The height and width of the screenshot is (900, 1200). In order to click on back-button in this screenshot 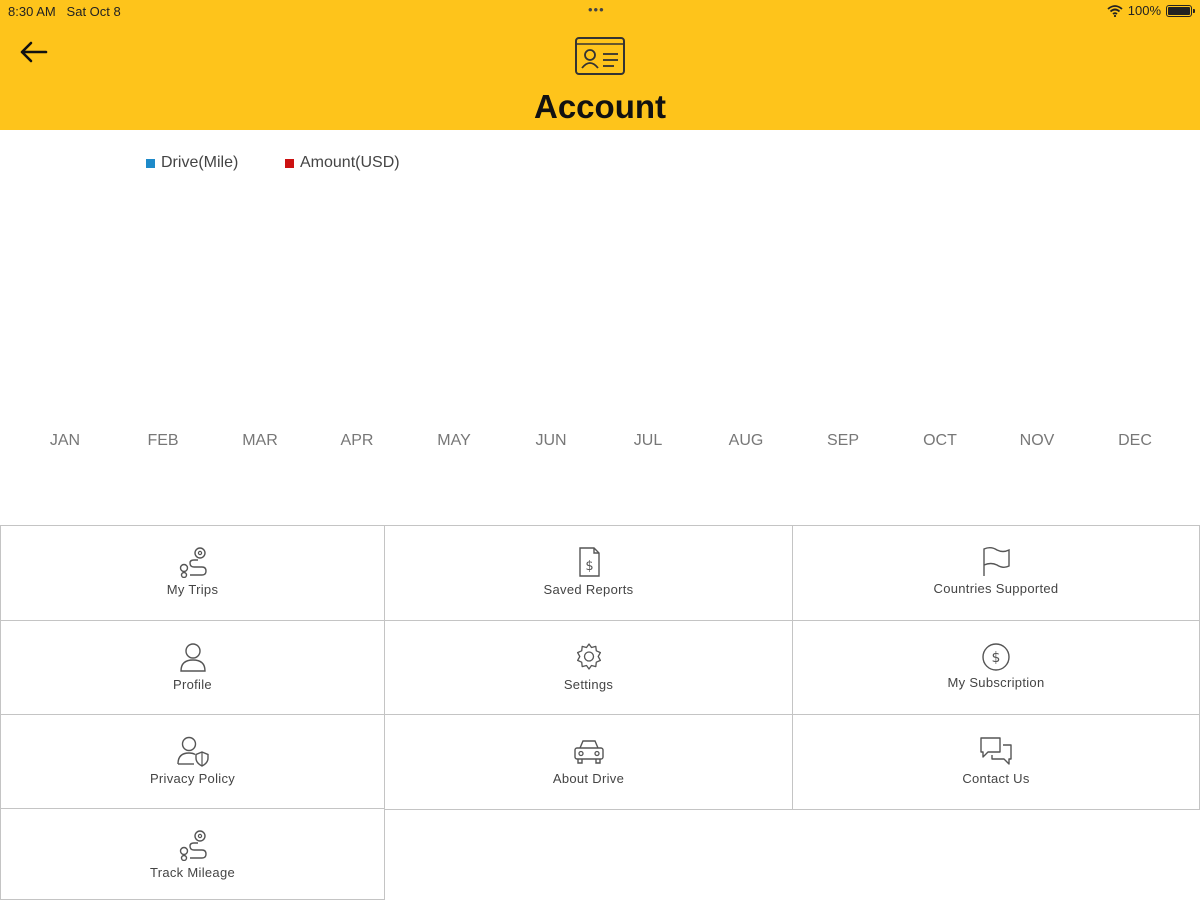, I will do `click(34, 52)`.